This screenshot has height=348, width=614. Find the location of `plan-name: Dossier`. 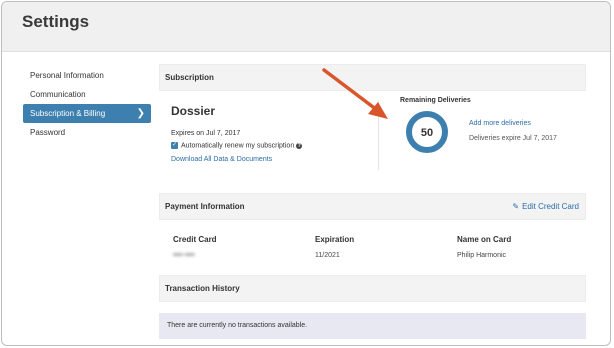

plan-name: Dossier is located at coordinates (193, 111).